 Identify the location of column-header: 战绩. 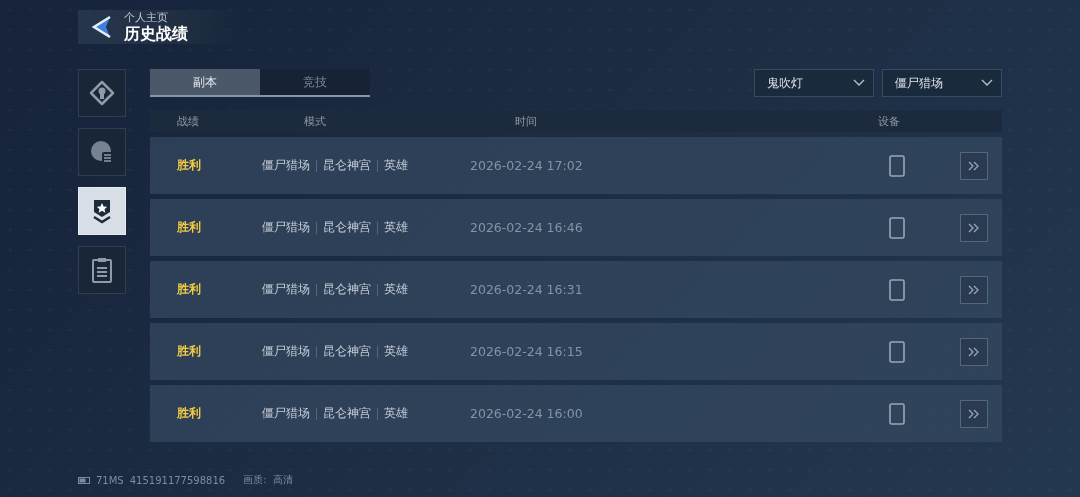
(188, 121).